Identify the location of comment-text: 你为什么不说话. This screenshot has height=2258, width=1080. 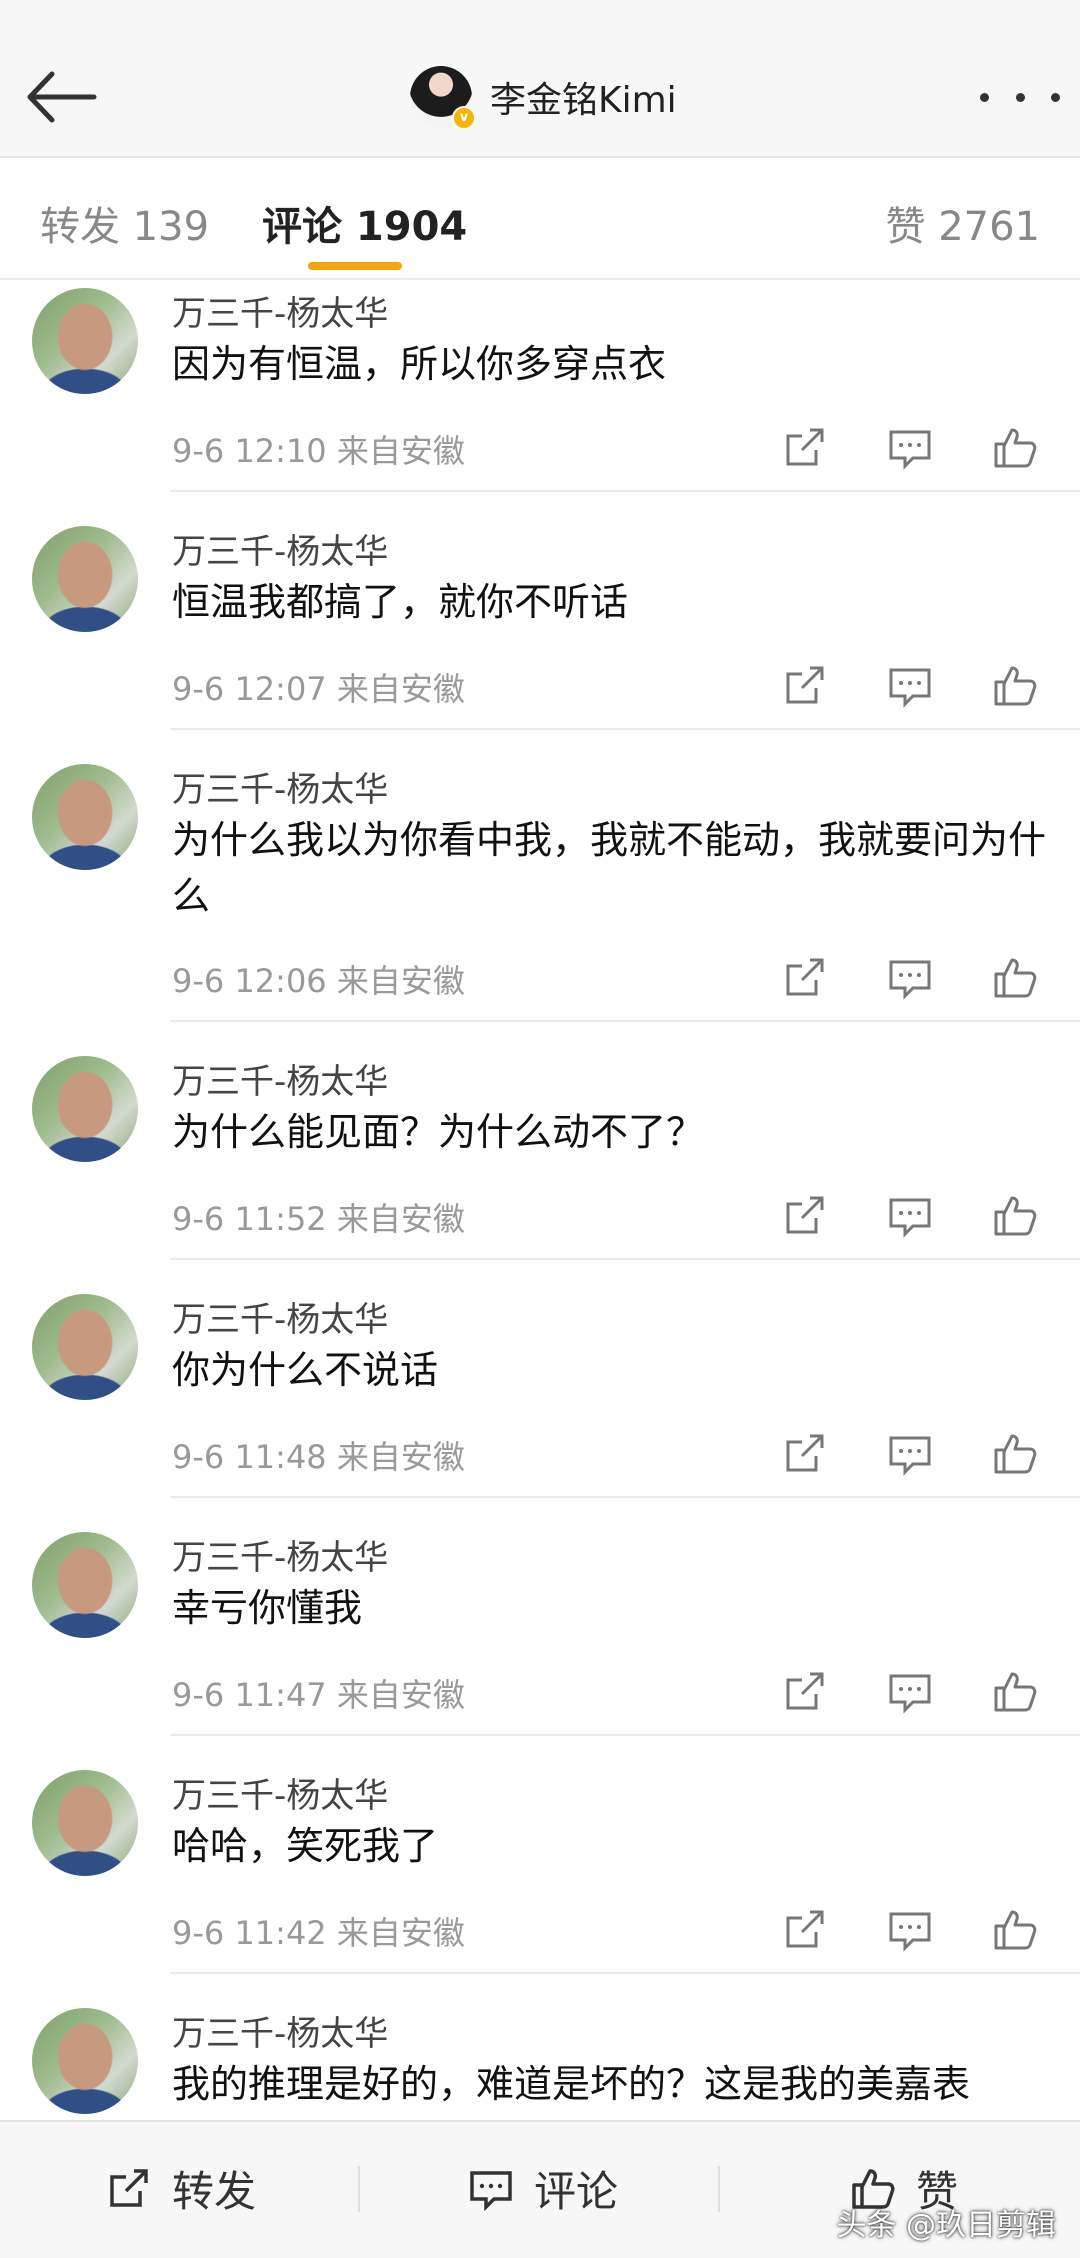
(305, 1370).